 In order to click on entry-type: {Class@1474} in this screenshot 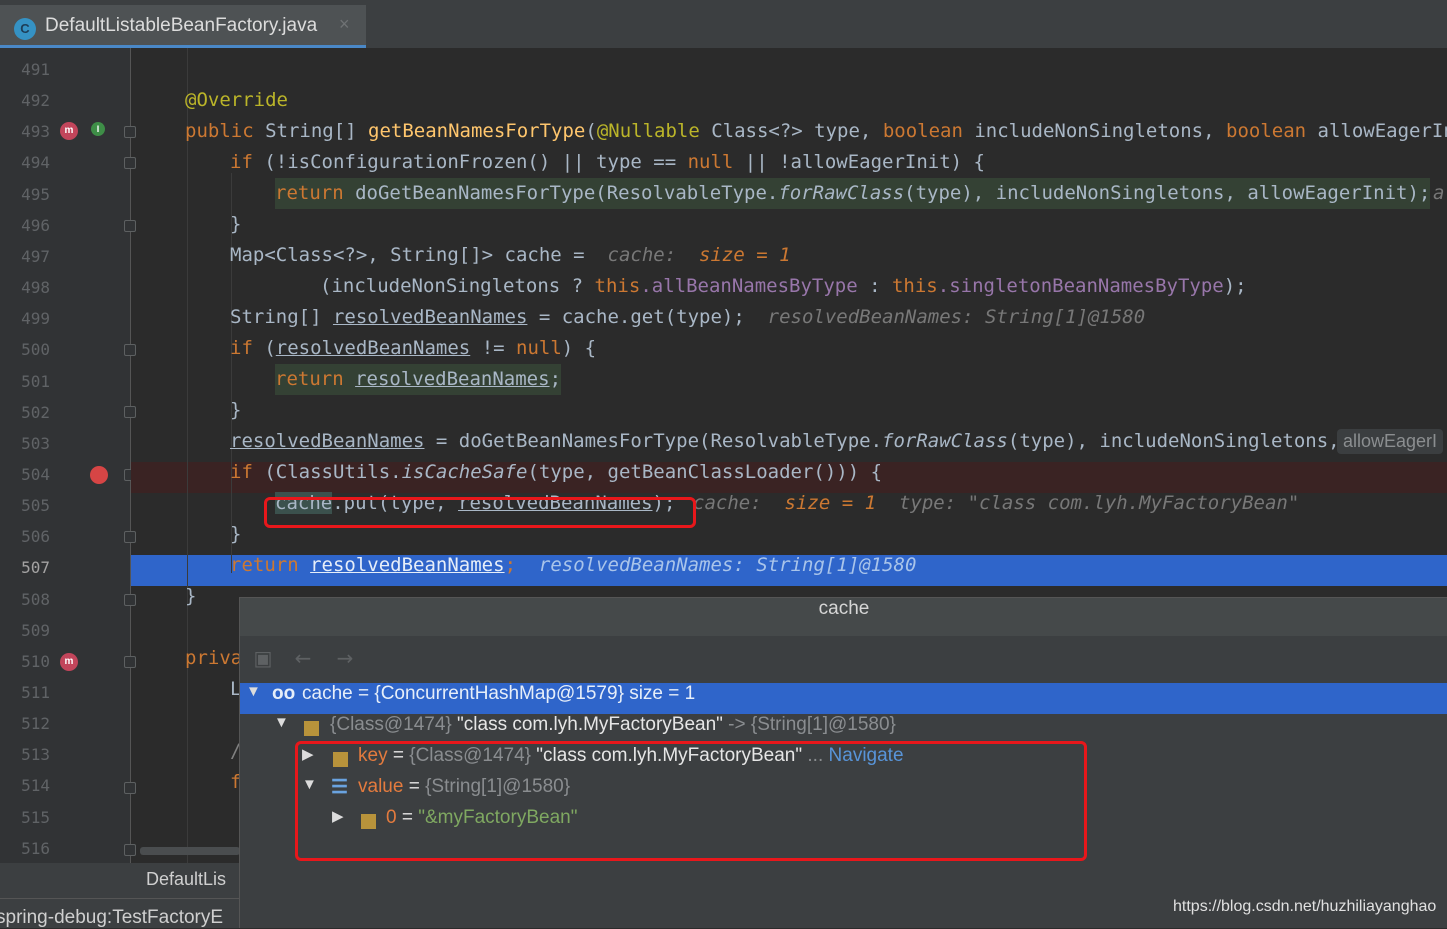, I will do `click(394, 724)`.